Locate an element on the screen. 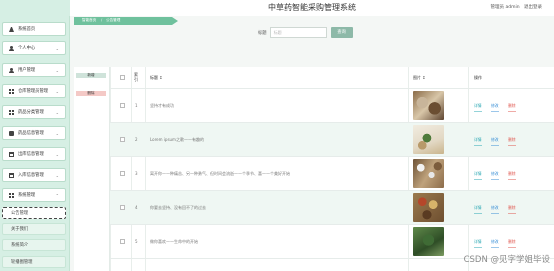 The width and height of the screenshot is (554, 271). sidebar-subitem-carousel: 轮播图管理 is located at coordinates (34, 262).